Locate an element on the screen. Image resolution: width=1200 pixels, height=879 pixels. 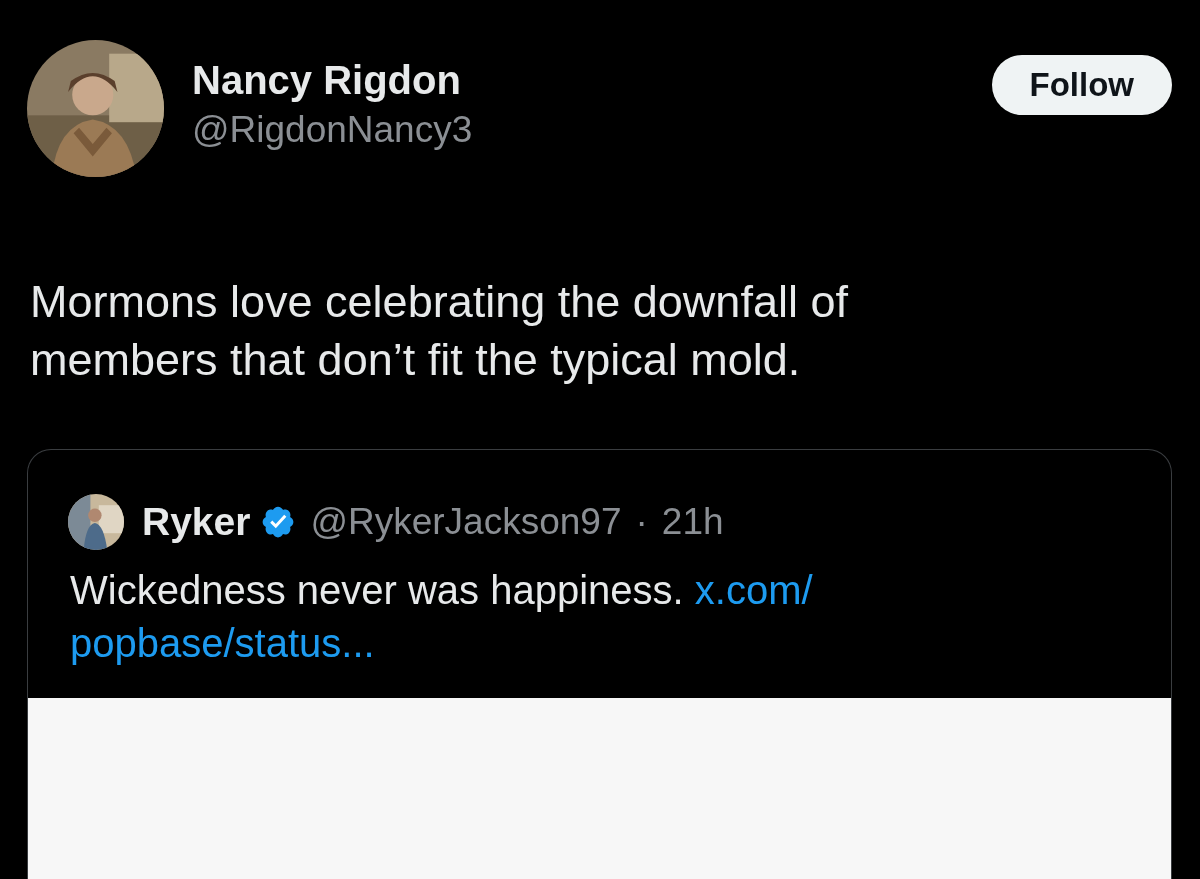
author-name: Nancy Rigdon is located at coordinates (578, 80).